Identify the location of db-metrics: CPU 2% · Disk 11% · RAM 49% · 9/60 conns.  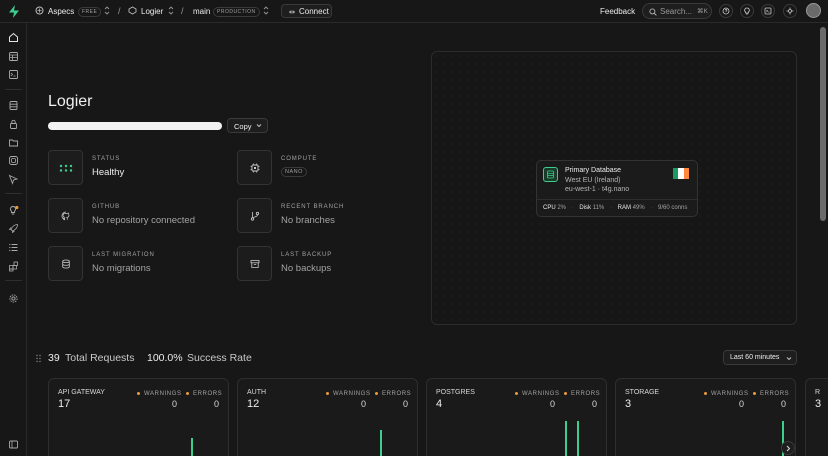
(615, 208).